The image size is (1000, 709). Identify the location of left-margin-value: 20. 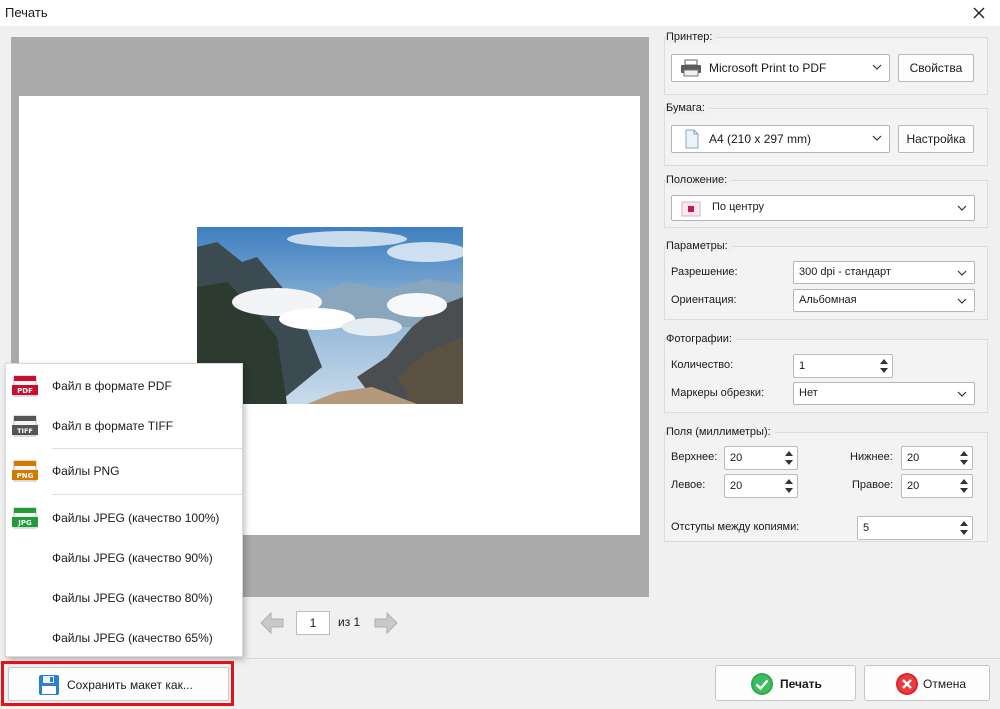
(736, 486).